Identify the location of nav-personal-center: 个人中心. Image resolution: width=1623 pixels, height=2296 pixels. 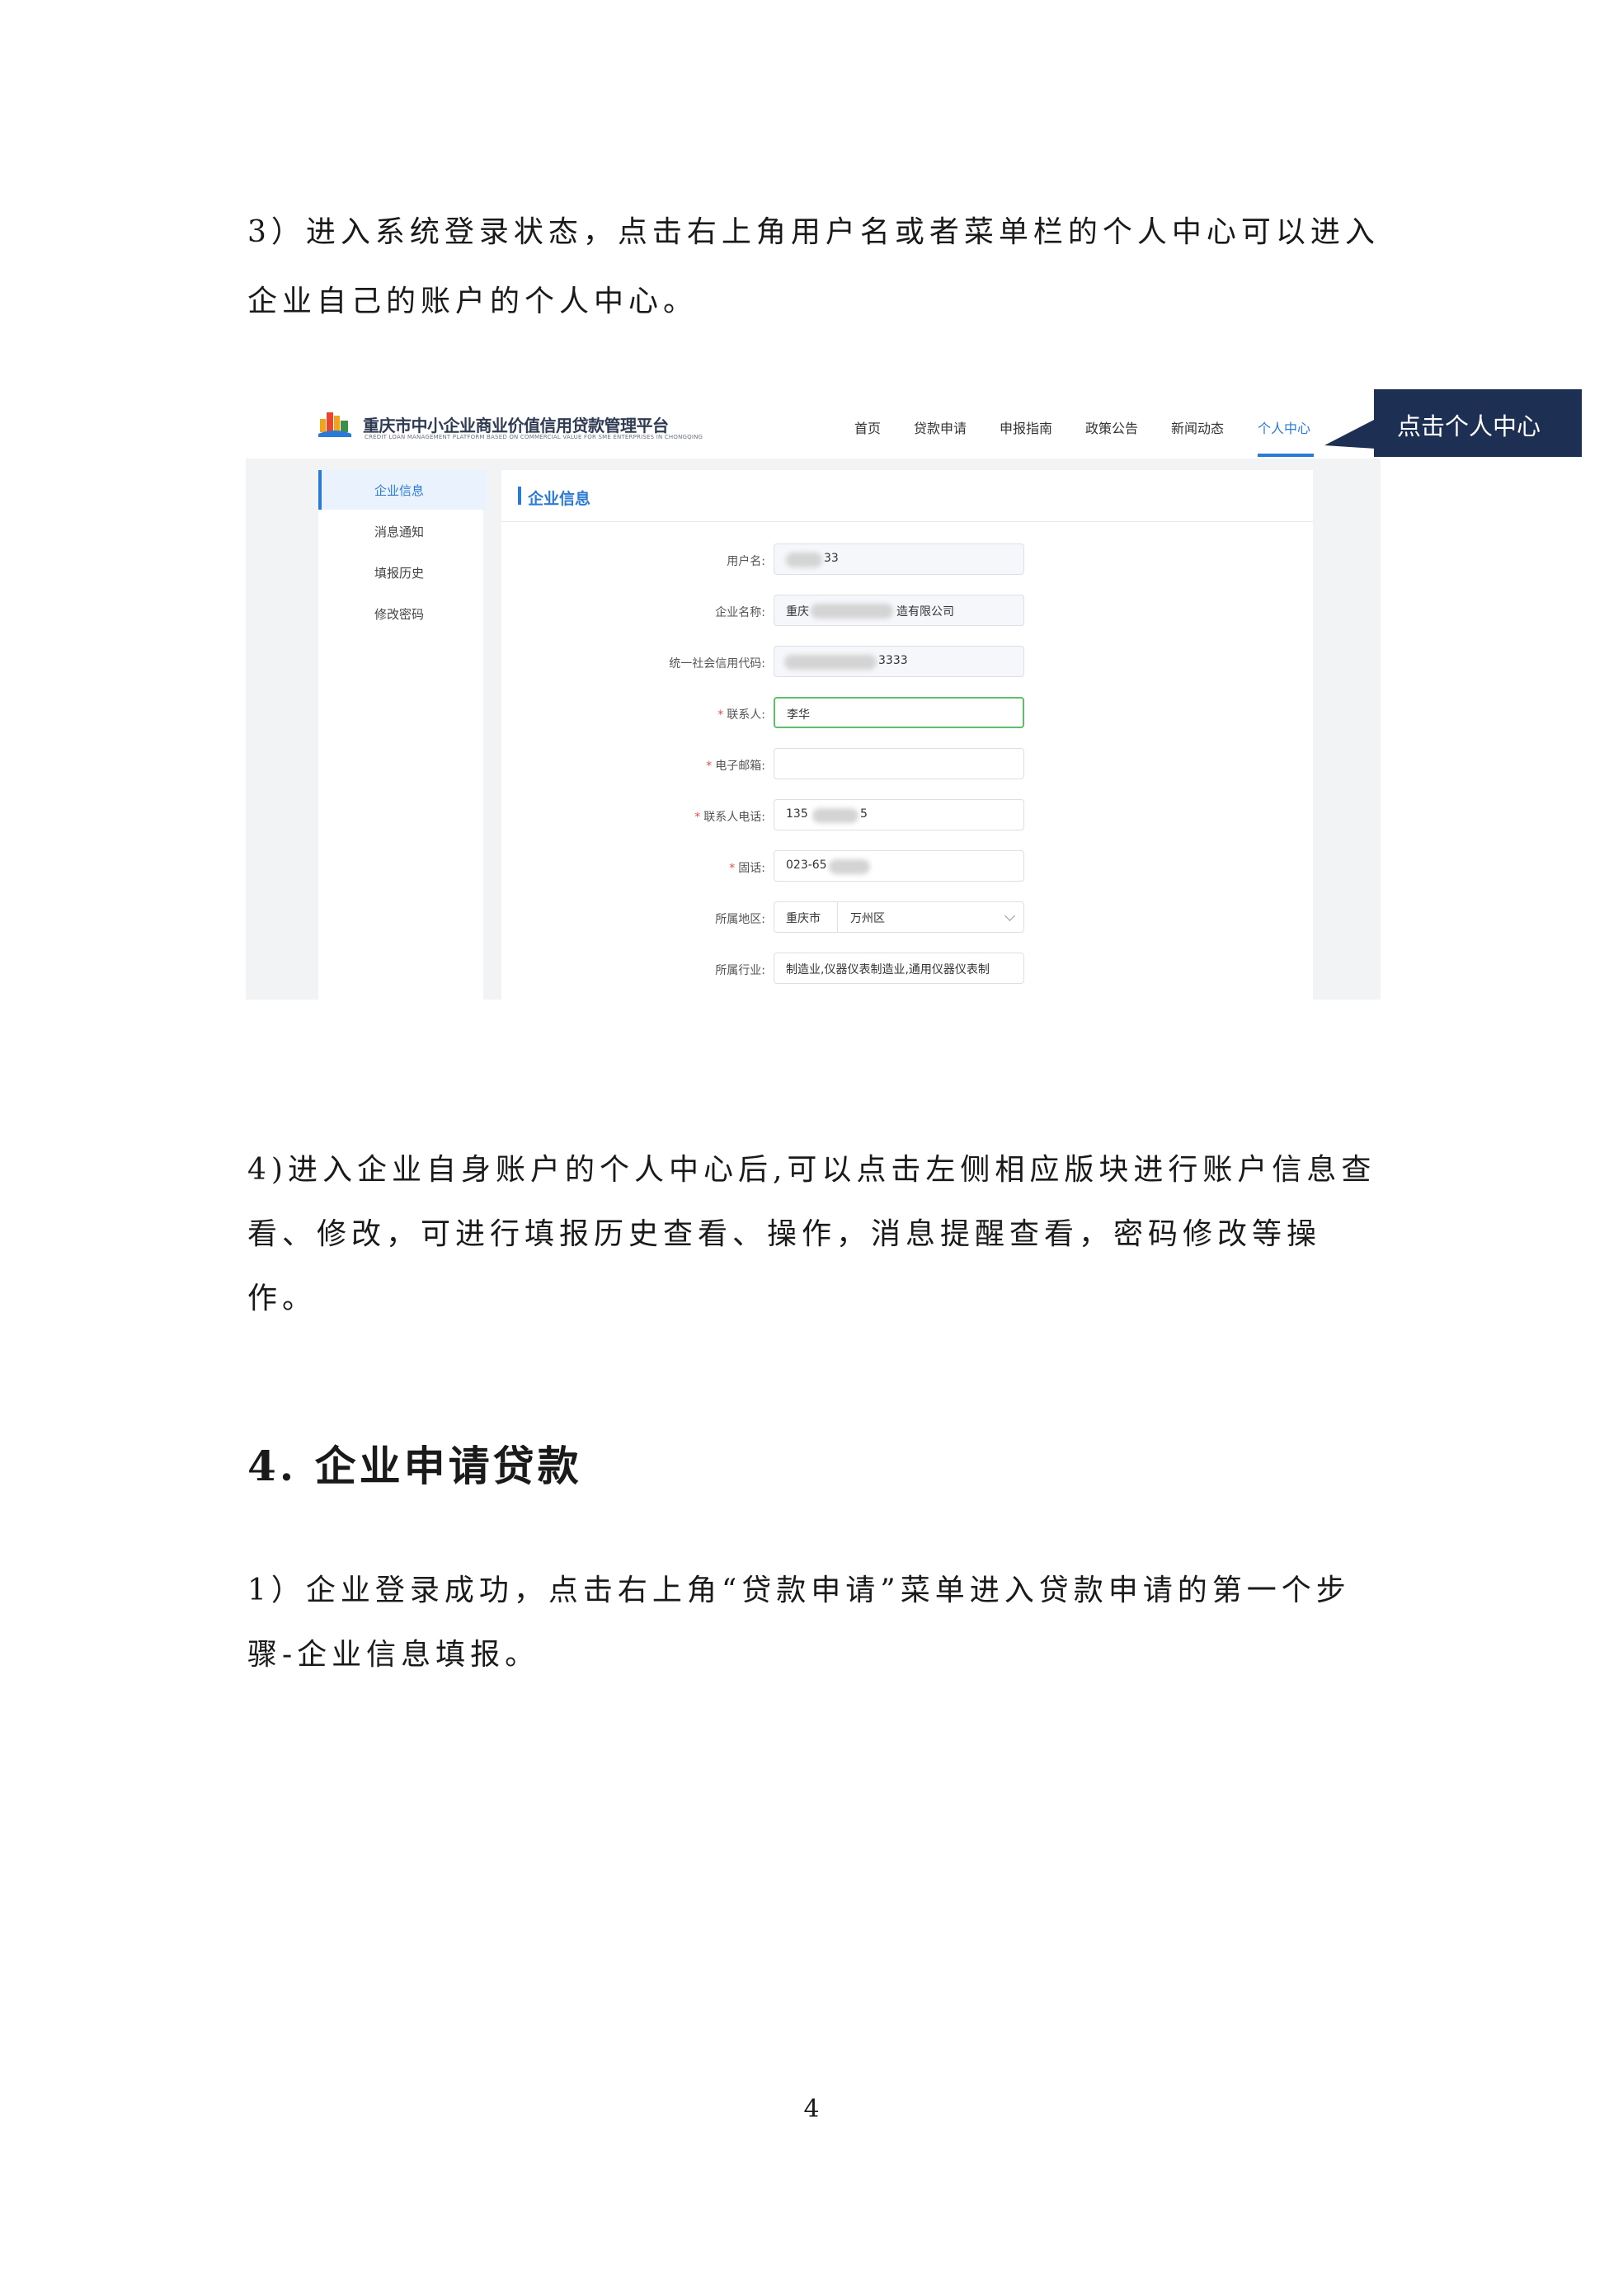
(1284, 427).